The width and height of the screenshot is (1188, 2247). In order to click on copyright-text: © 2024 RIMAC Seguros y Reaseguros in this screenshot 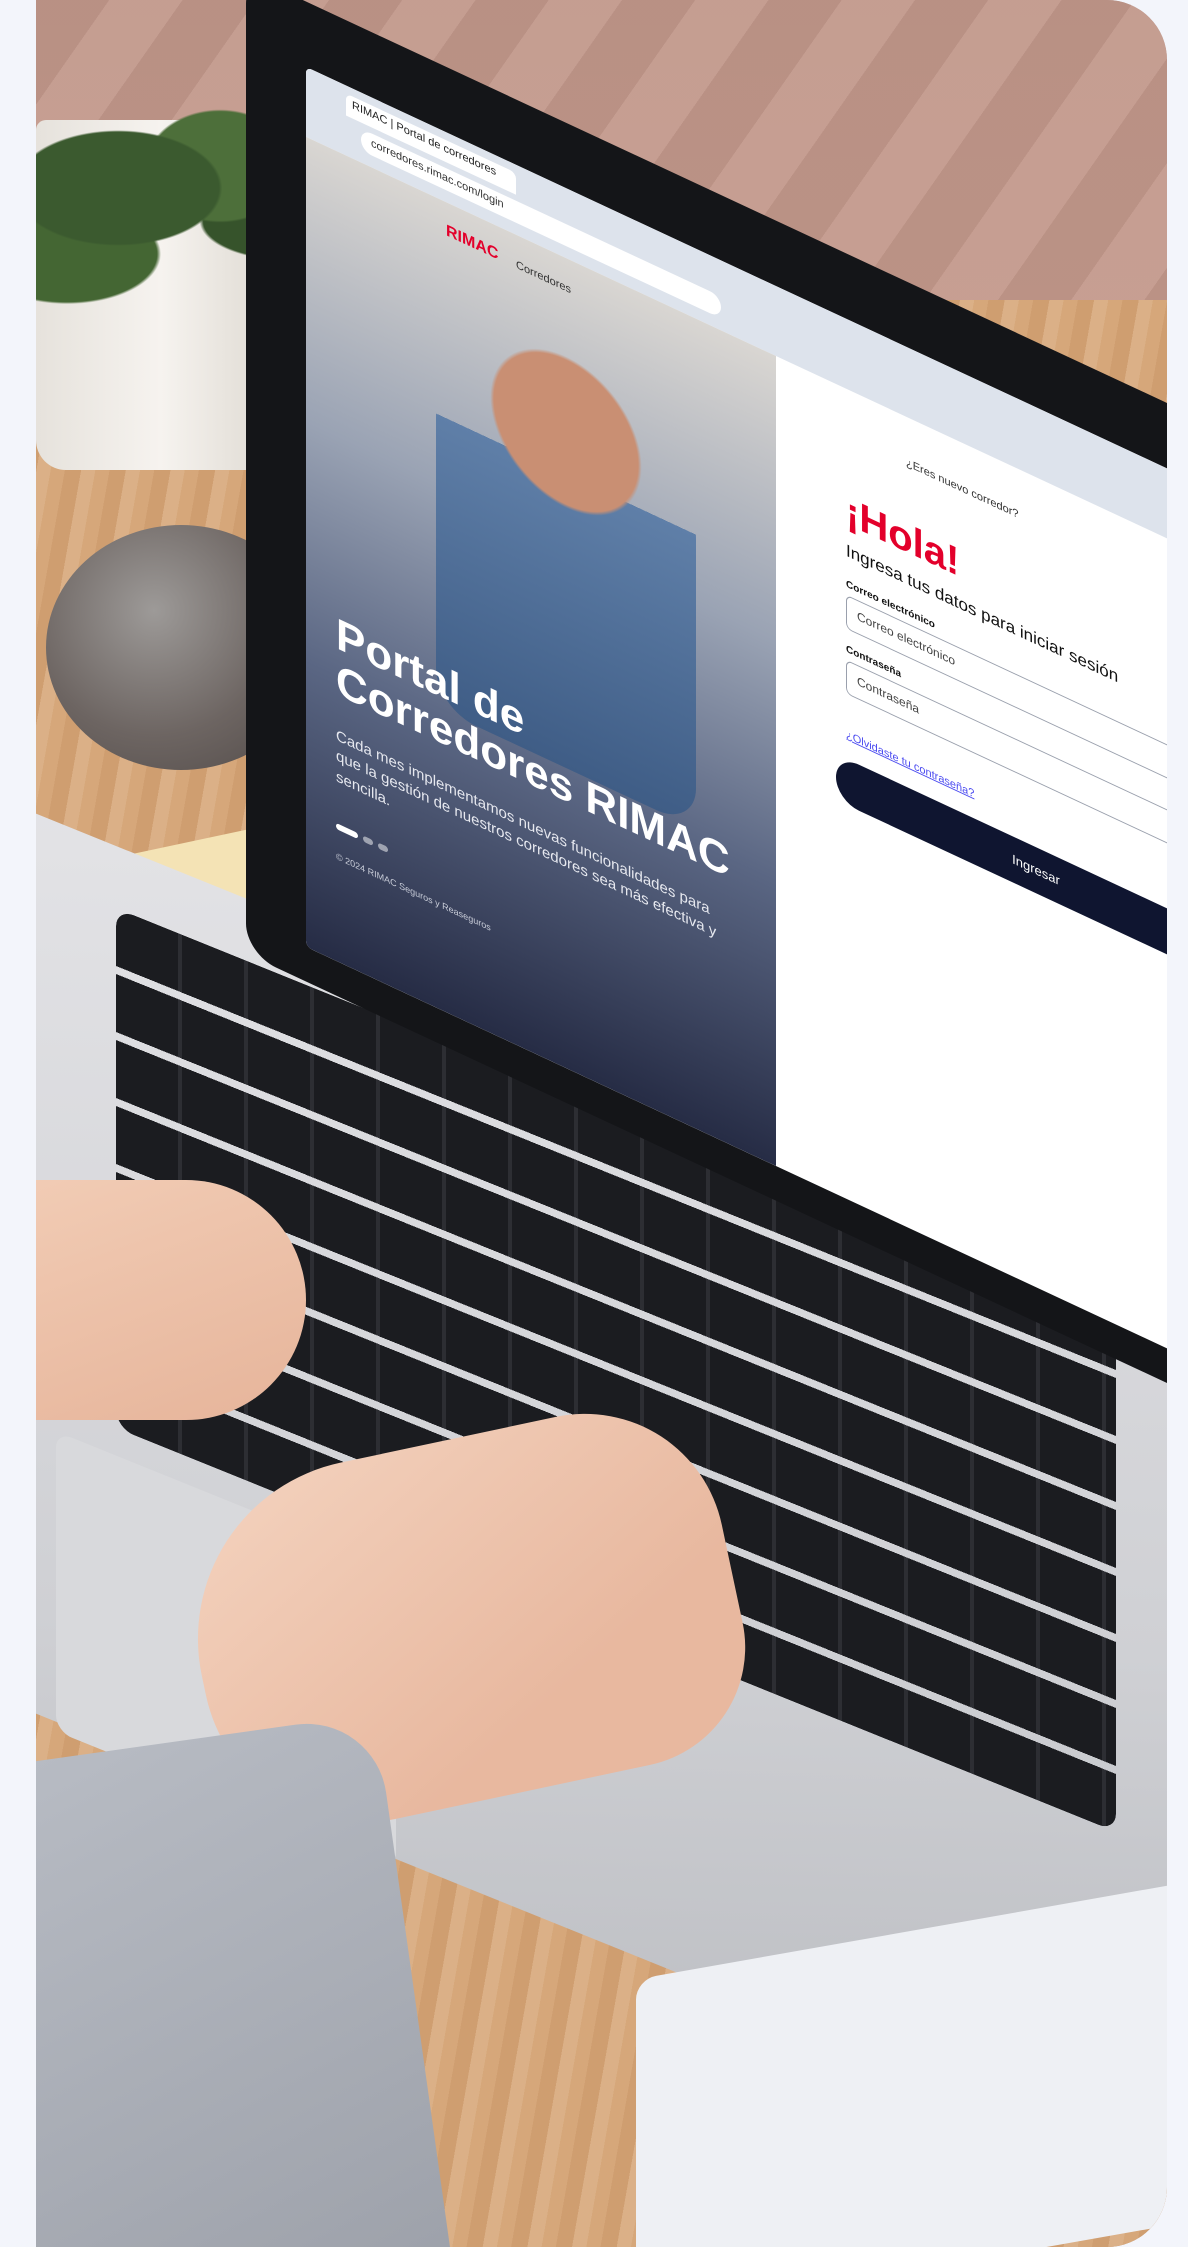, I will do `click(413, 891)`.